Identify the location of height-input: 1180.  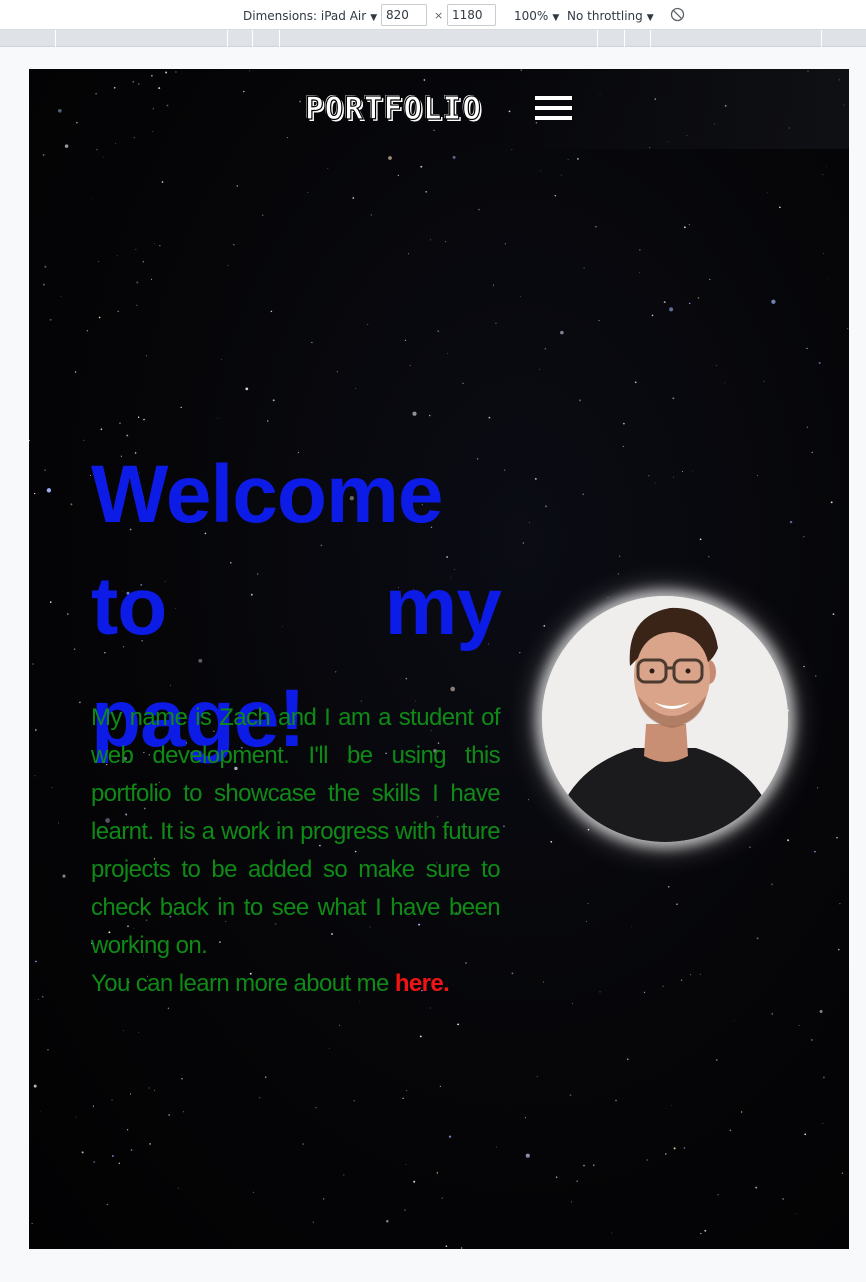
(471, 15).